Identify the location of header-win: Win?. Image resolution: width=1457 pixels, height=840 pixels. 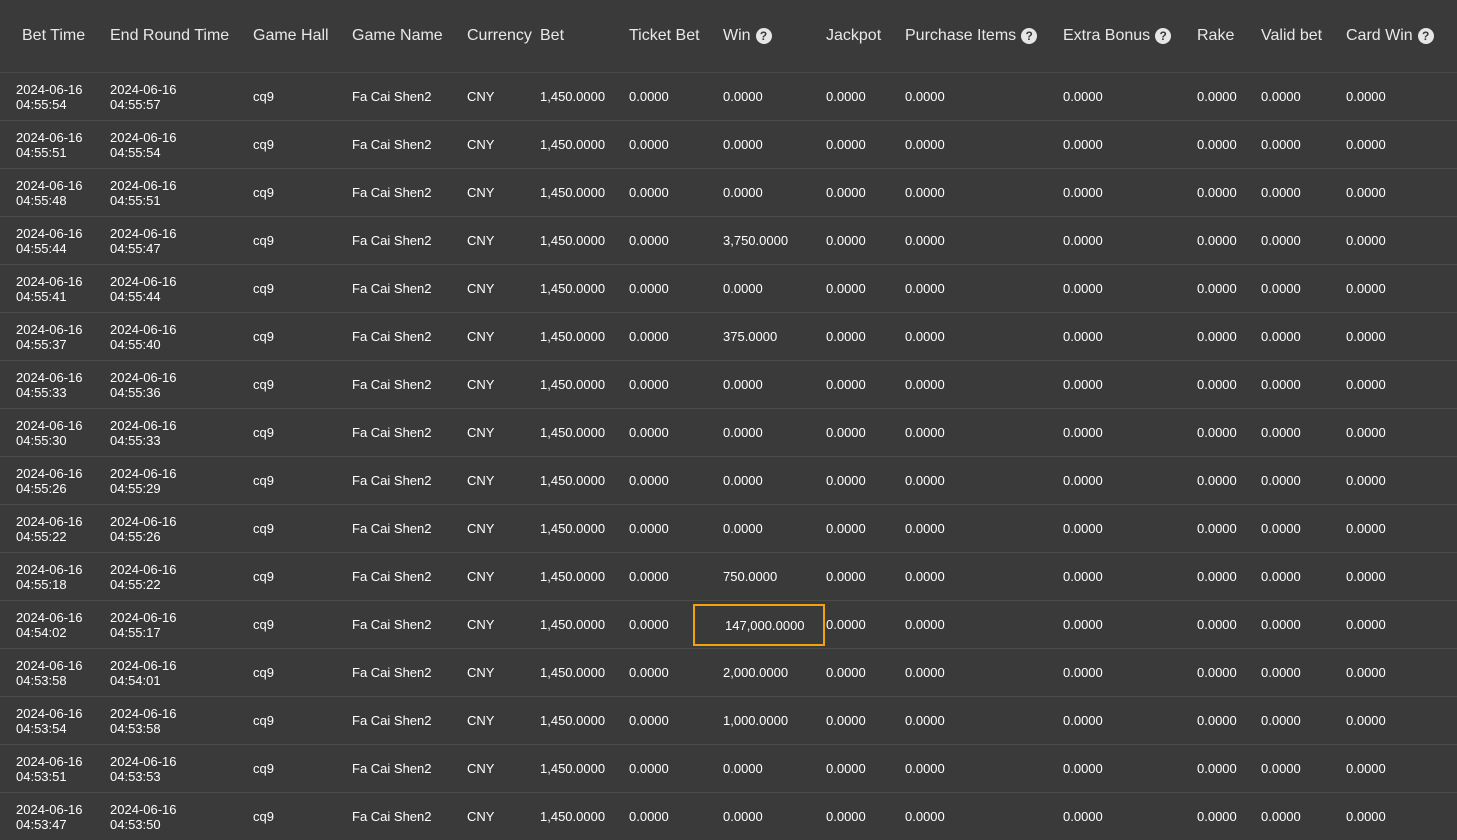
(774, 36).